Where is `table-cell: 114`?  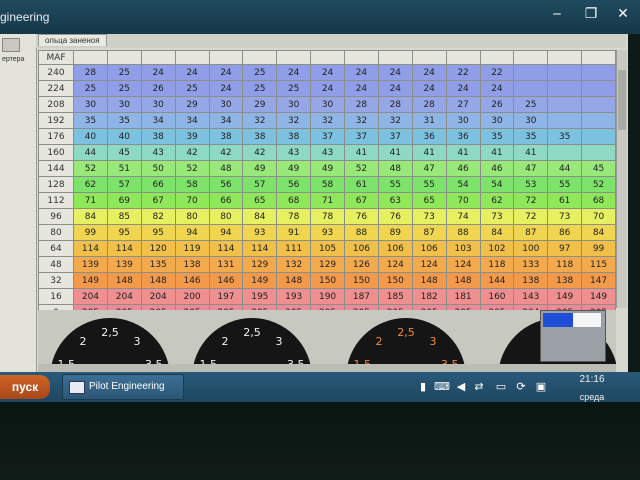
table-cell: 114 is located at coordinates (90, 248).